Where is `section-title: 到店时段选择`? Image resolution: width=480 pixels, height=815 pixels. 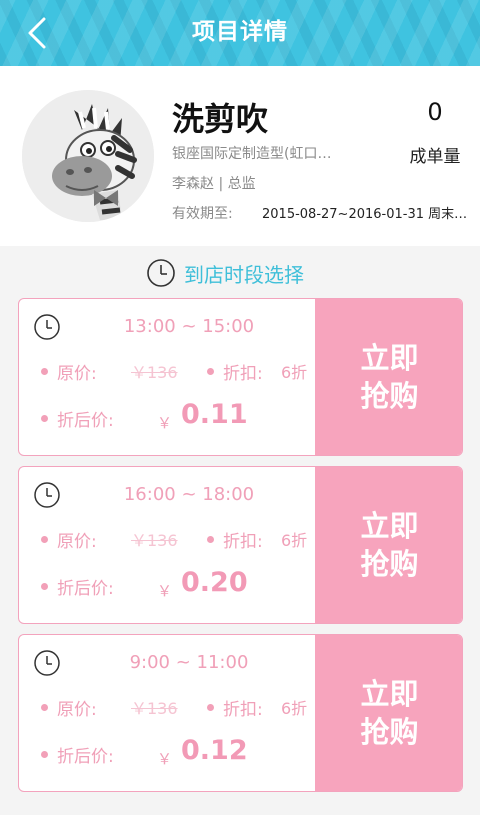
section-title: 到店时段选择 is located at coordinates (244, 275).